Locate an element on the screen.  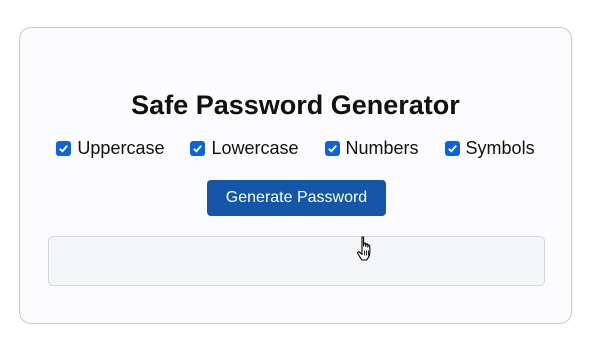
page-title: Safe Password Generator is located at coordinates (295, 105).